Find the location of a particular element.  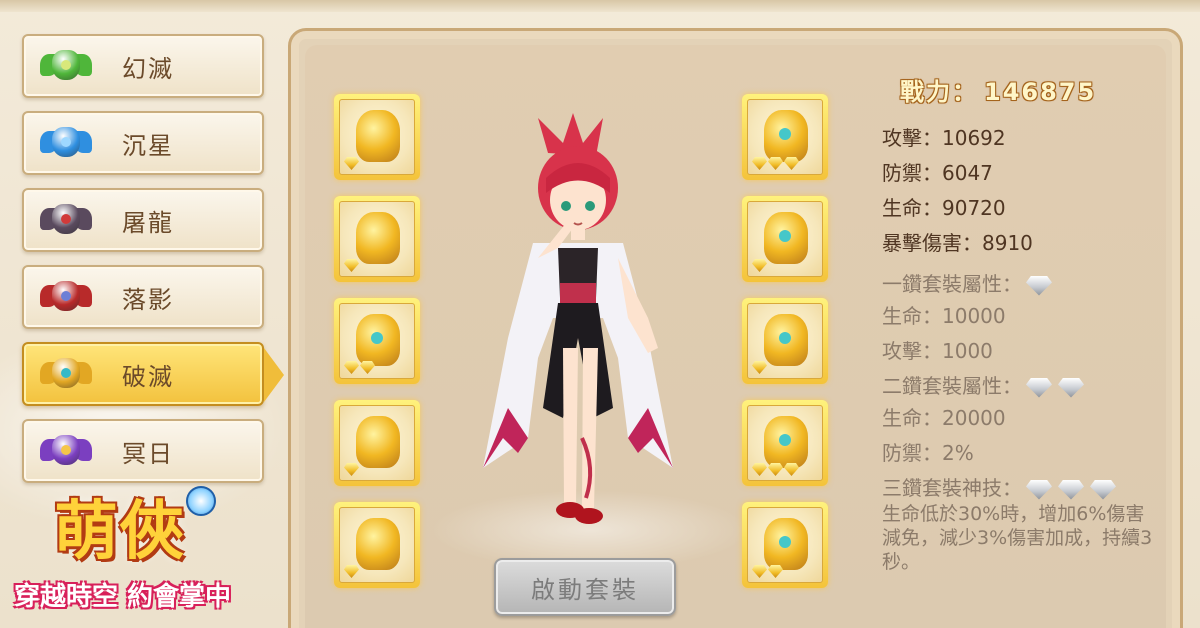

sidebar-item-label: 落影 is located at coordinates (148, 299).